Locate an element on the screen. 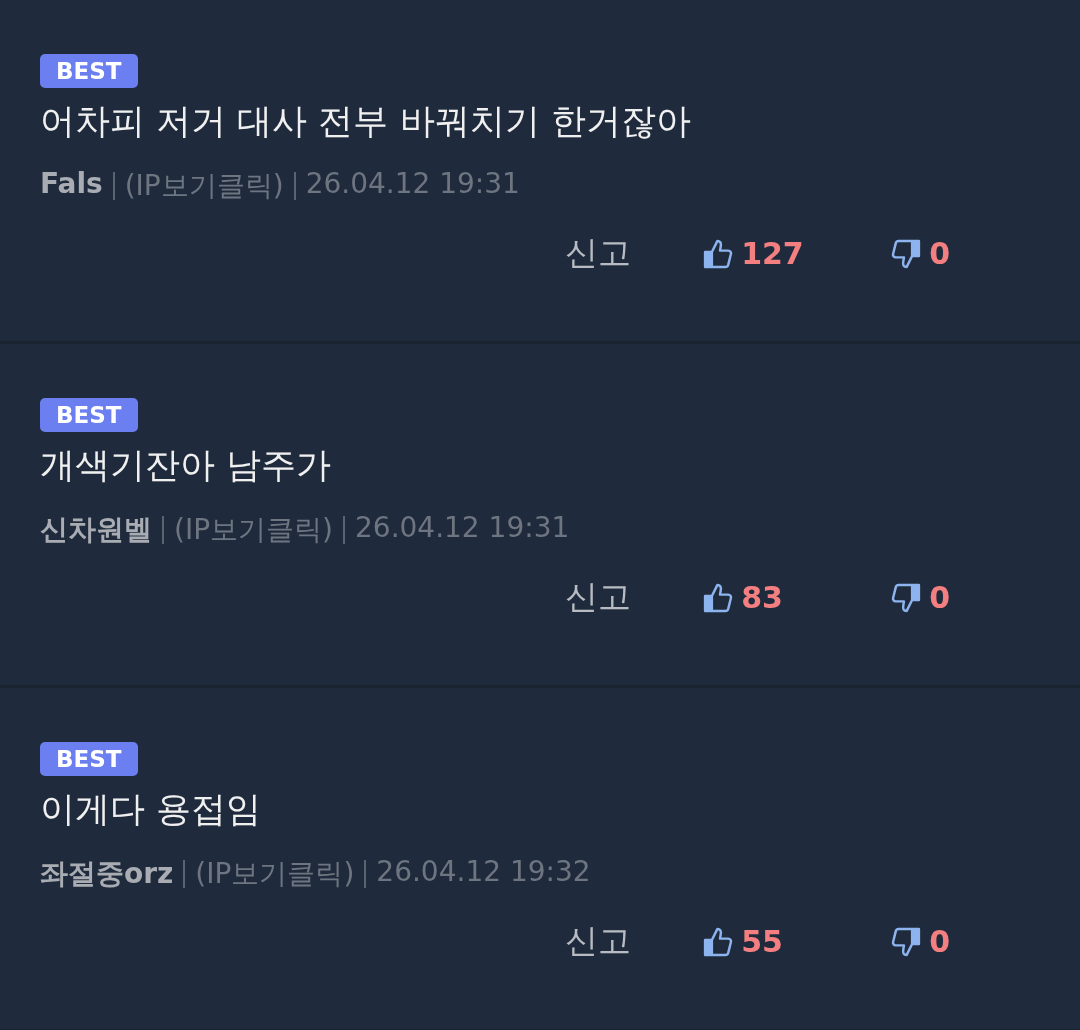 This screenshot has width=1080, height=1030. comment-text: 어차피 저거 대사 전부 바꿔치기 한거잖아 is located at coordinates (366, 121).